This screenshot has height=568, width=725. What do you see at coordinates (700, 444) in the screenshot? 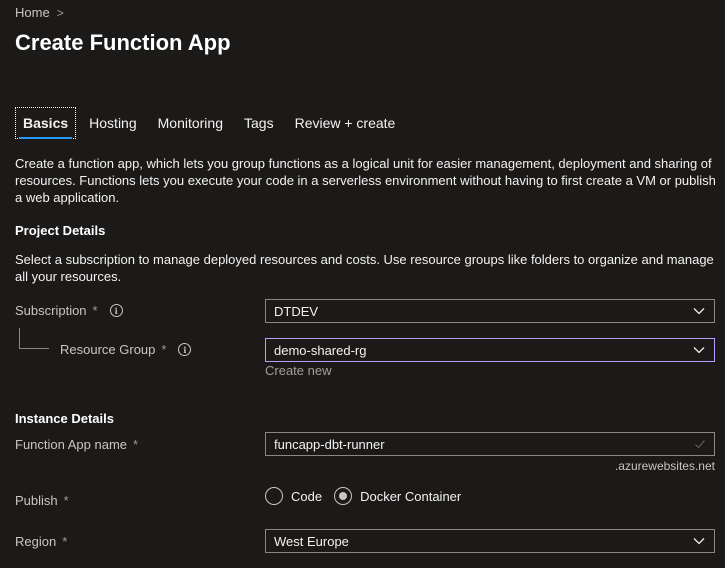
I see `checkmark-icon` at bounding box center [700, 444].